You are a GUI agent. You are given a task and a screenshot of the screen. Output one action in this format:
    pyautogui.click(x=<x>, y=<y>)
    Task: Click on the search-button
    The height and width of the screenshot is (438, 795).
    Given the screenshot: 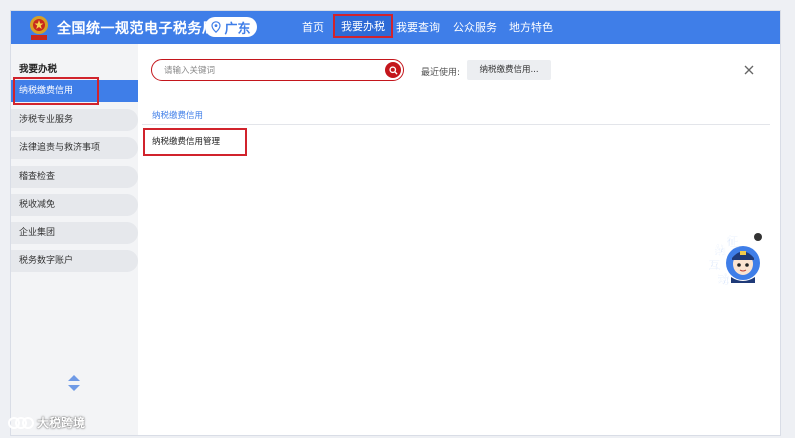 What is the action you would take?
    pyautogui.click(x=393, y=70)
    